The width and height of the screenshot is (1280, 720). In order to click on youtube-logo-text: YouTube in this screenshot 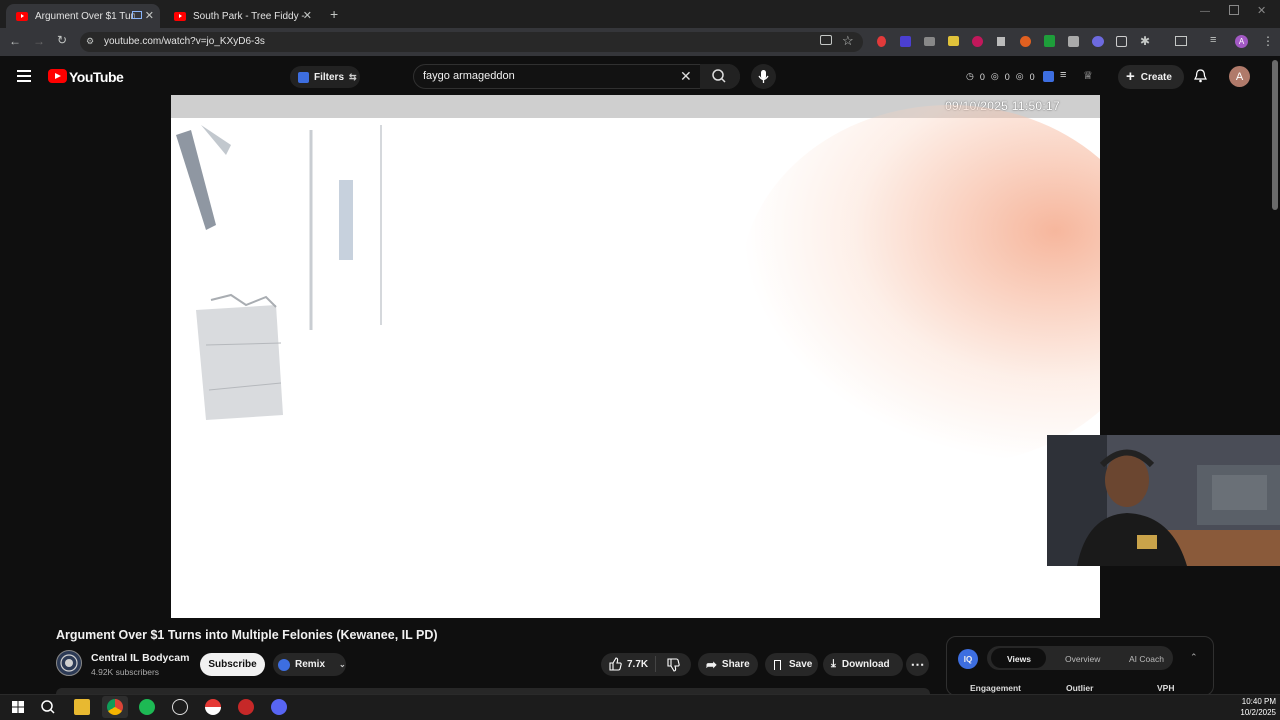, I will do `click(96, 77)`.